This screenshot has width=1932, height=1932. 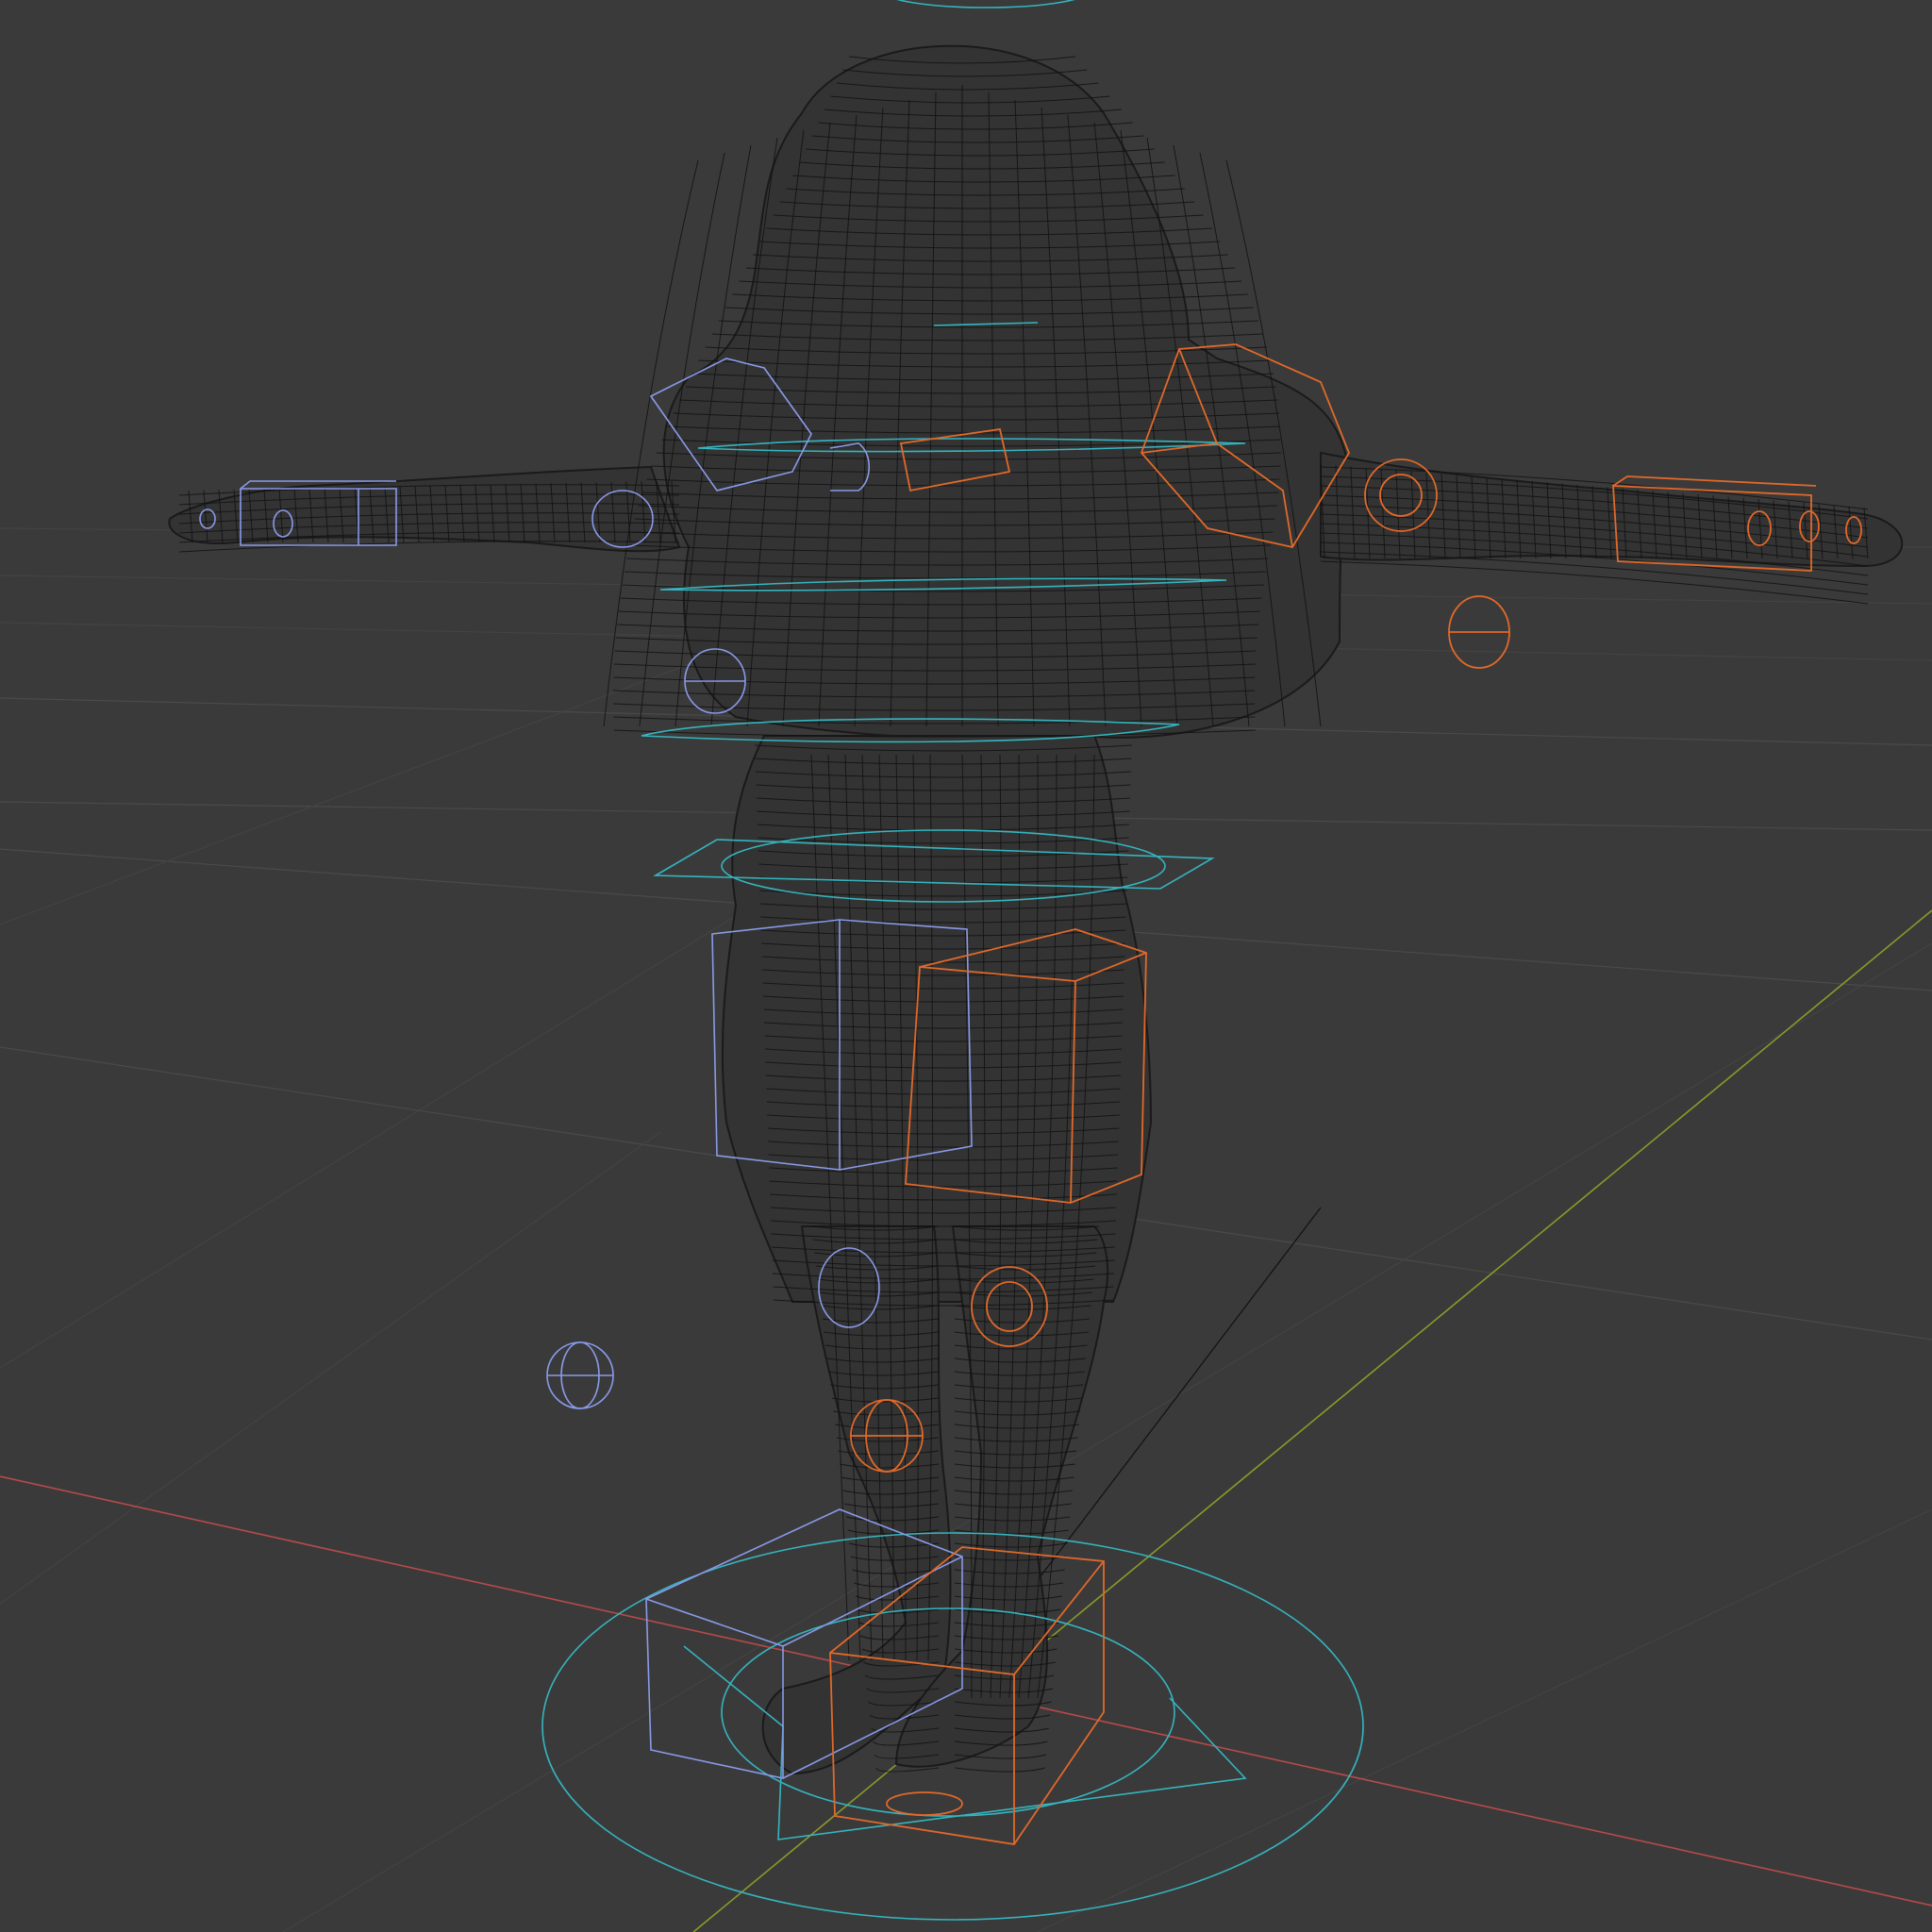 I want to click on head-top-control, so click(x=986, y=4).